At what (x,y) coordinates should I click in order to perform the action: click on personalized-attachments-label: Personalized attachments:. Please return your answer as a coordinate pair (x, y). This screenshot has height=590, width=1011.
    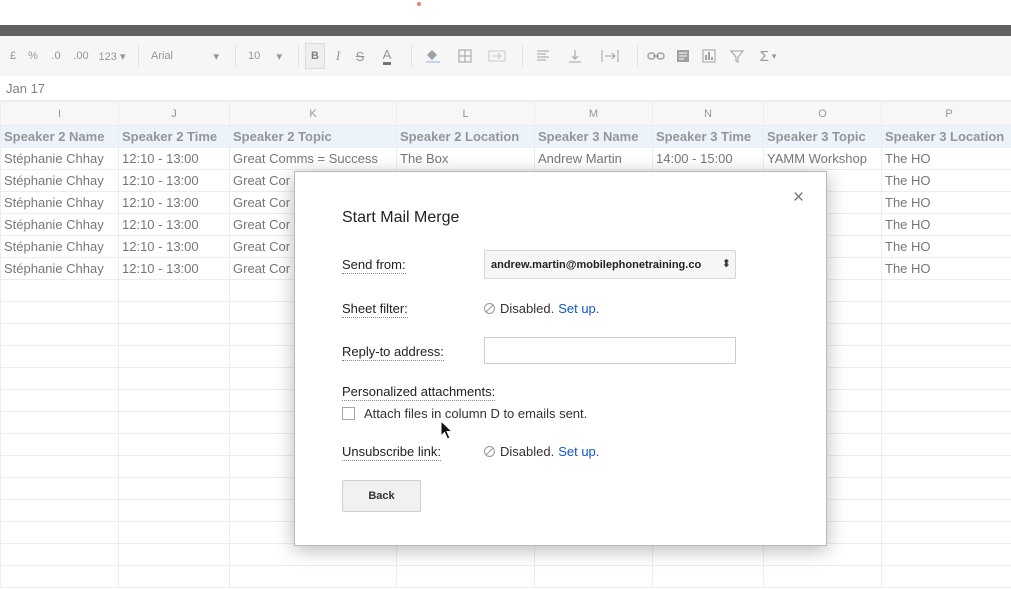
    Looking at the image, I should click on (419, 392).